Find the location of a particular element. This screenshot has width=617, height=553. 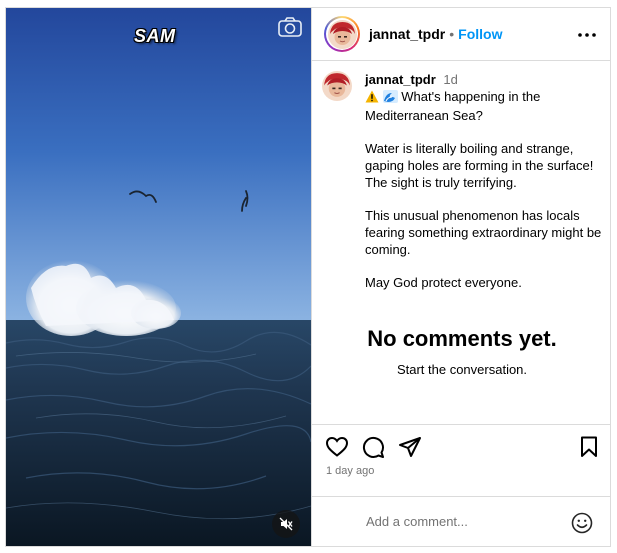

comment-composer is located at coordinates (461, 521).